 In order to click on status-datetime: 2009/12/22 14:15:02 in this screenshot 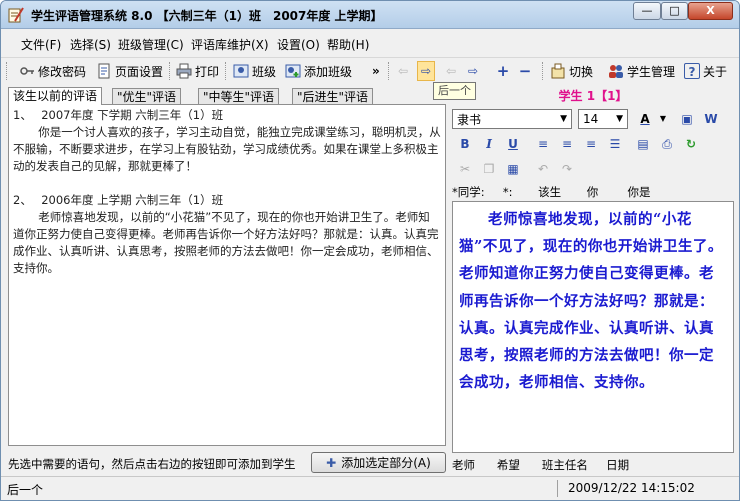, I will do `click(631, 488)`.